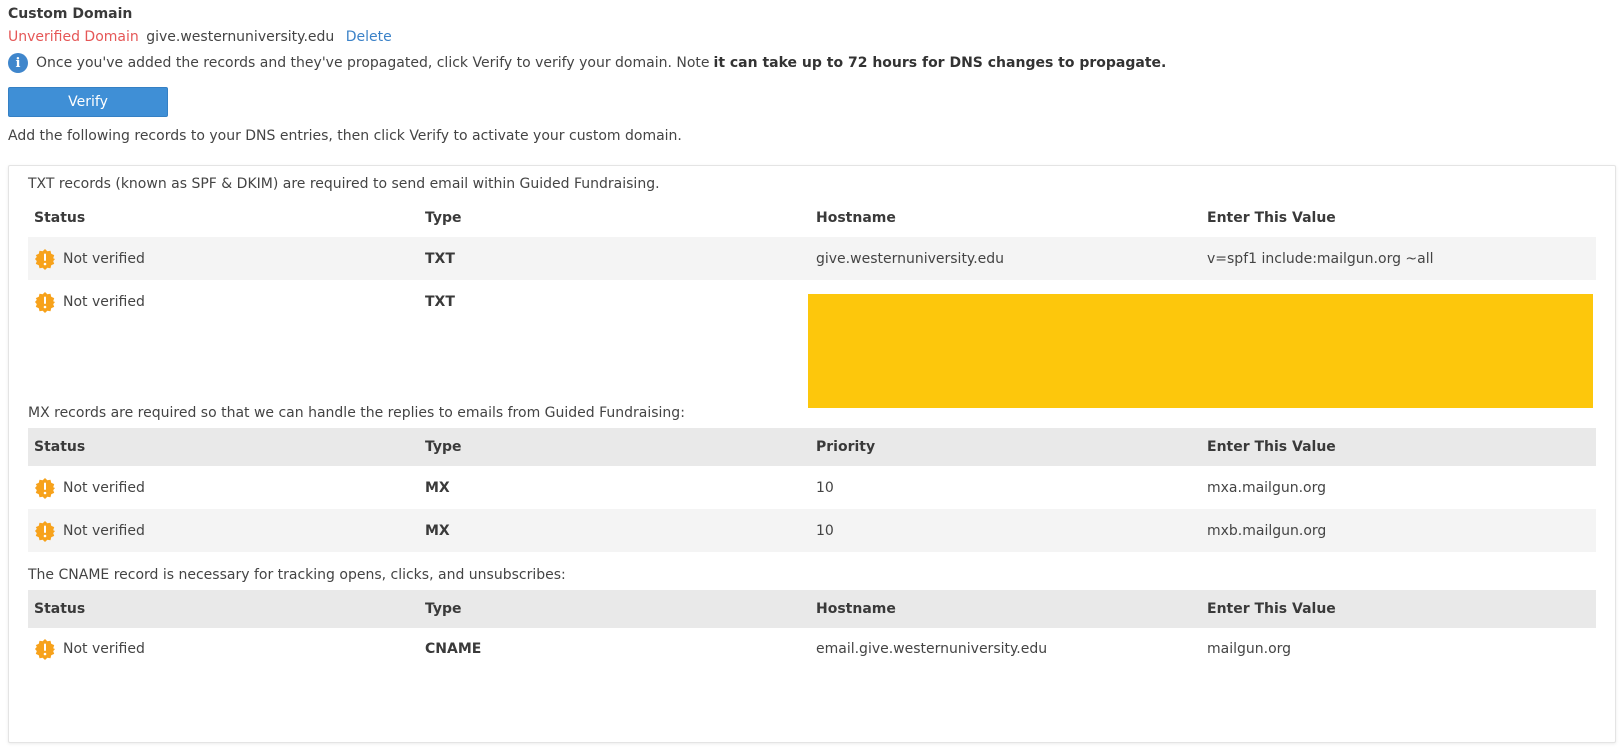  What do you see at coordinates (812, 217) in the screenshot?
I see `txt-table-header: Status Type Hostname Enter This Value` at bounding box center [812, 217].